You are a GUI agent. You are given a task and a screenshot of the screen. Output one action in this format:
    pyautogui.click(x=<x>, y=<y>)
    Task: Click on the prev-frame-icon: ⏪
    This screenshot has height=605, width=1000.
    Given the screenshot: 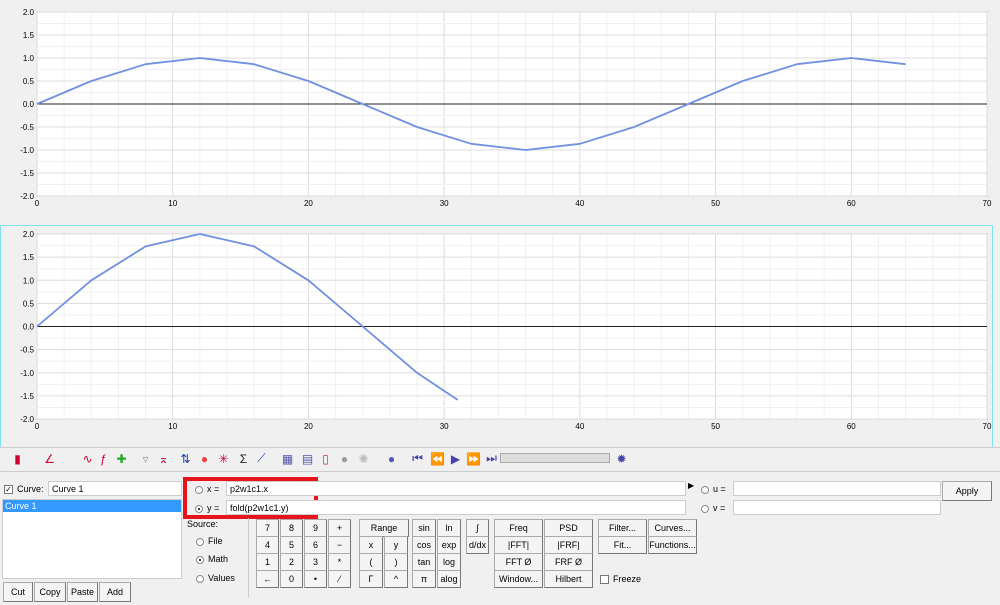 What is the action you would take?
    pyautogui.click(x=437, y=458)
    